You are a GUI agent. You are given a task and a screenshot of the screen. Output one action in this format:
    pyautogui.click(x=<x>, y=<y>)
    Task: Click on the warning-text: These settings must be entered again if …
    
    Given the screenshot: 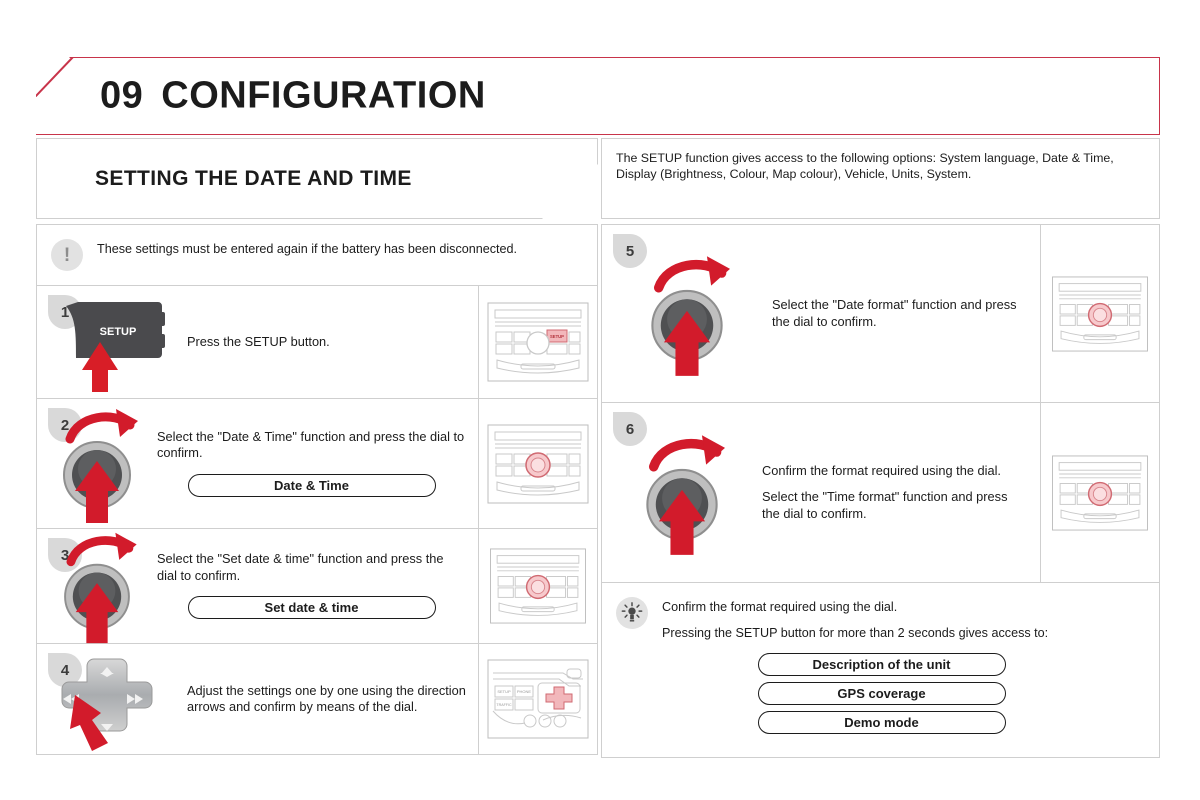 What is the action you would take?
    pyautogui.click(x=307, y=249)
    